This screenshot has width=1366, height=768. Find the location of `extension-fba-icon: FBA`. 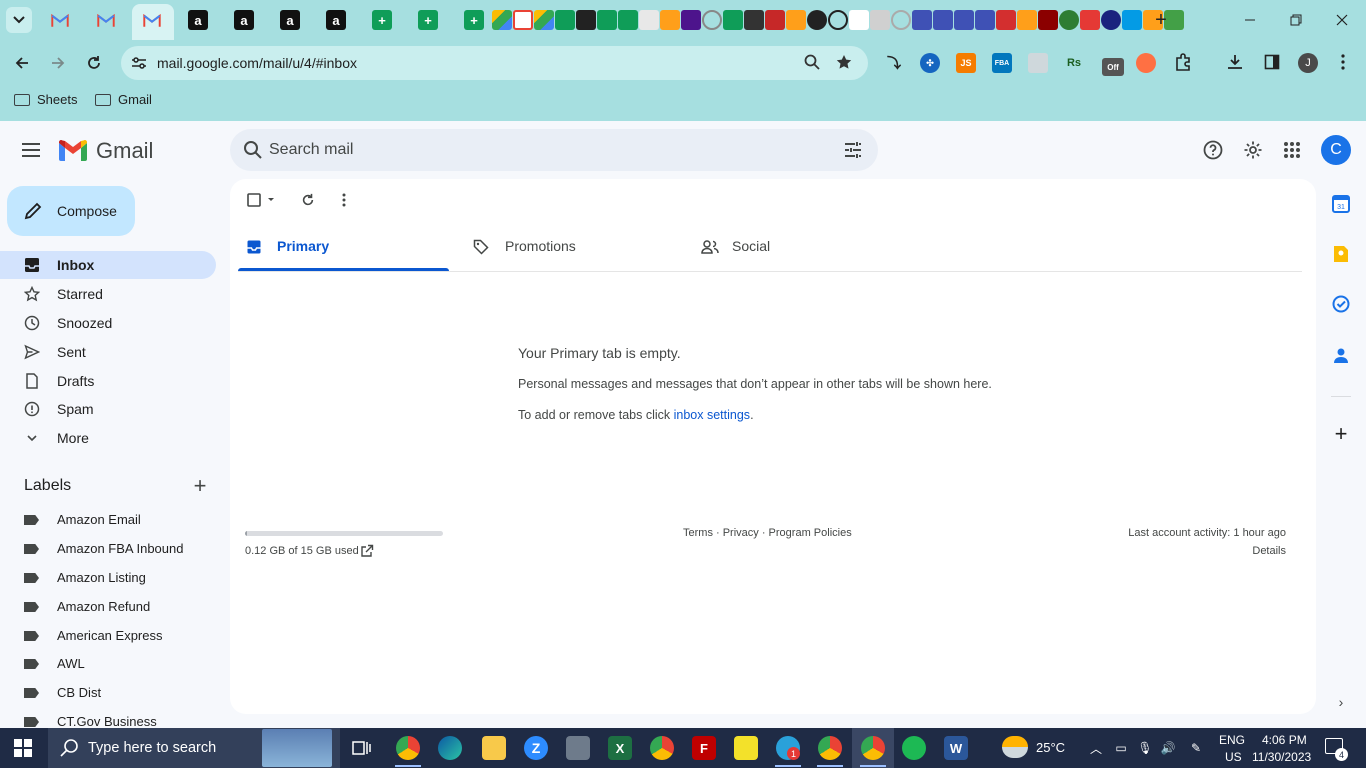

extension-fba-icon: FBA is located at coordinates (1002, 63).